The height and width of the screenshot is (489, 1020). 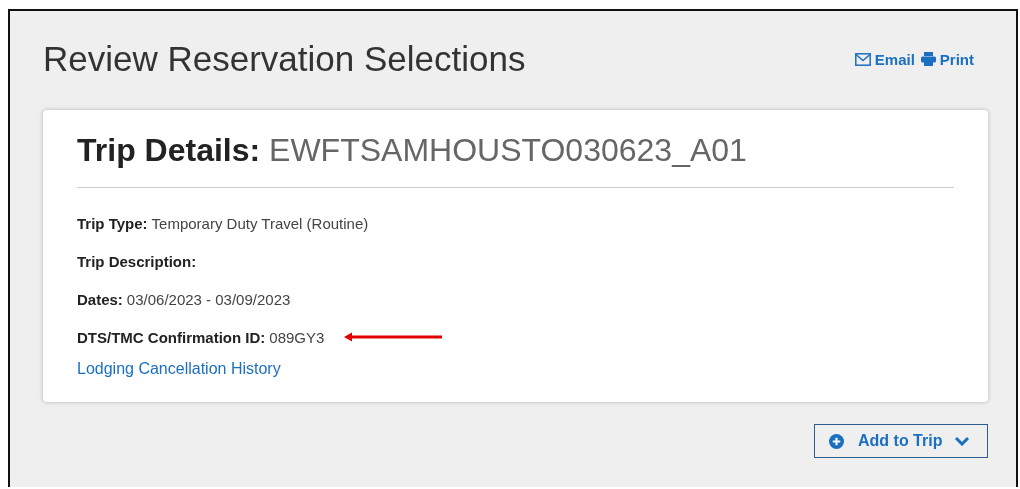 What do you see at coordinates (901, 441) in the screenshot?
I see `add-to-trip-button: Add to Trip` at bounding box center [901, 441].